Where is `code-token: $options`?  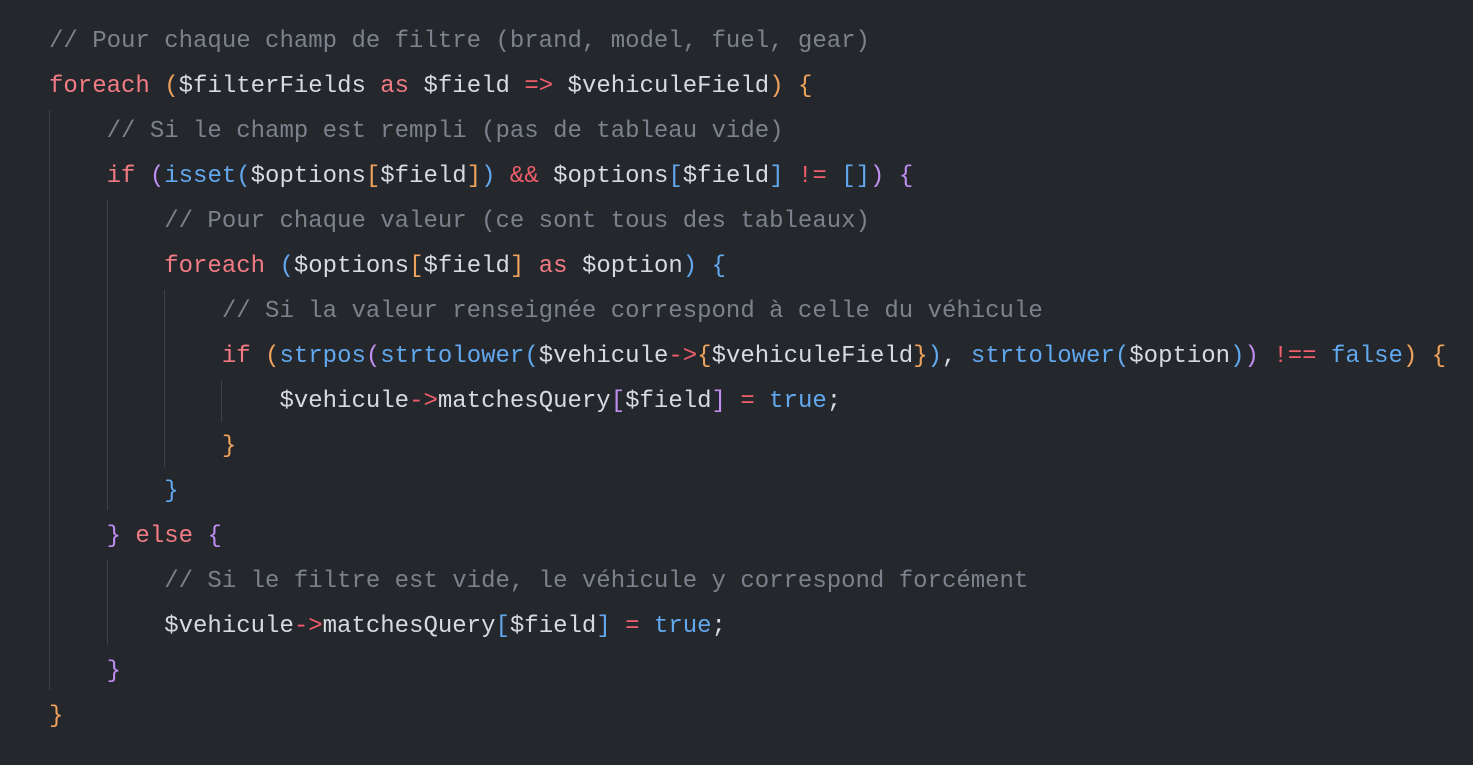 code-token: $options is located at coordinates (351, 266).